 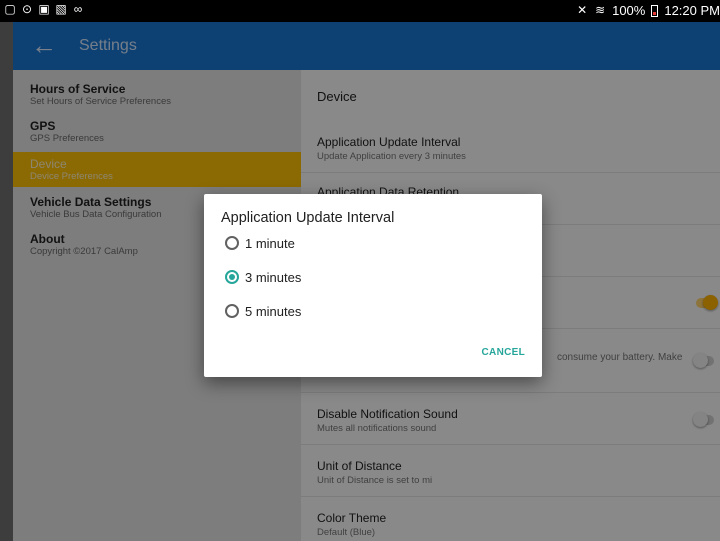 I want to click on option-label: 3 minutes, so click(x=273, y=277).